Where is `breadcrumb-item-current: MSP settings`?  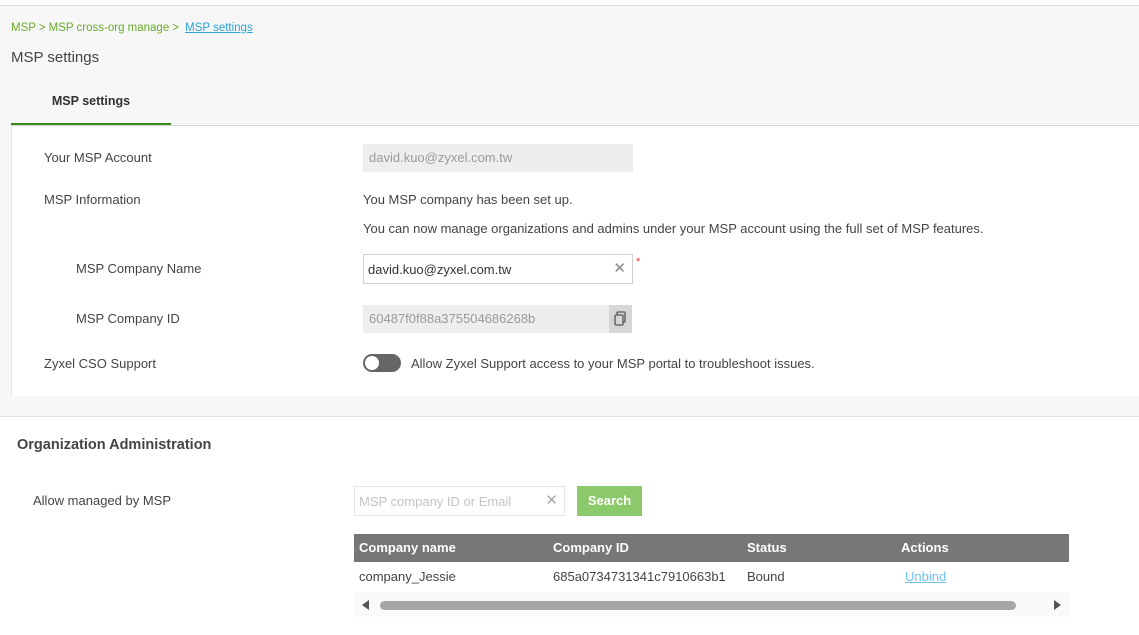 breadcrumb-item-current: MSP settings is located at coordinates (219, 28).